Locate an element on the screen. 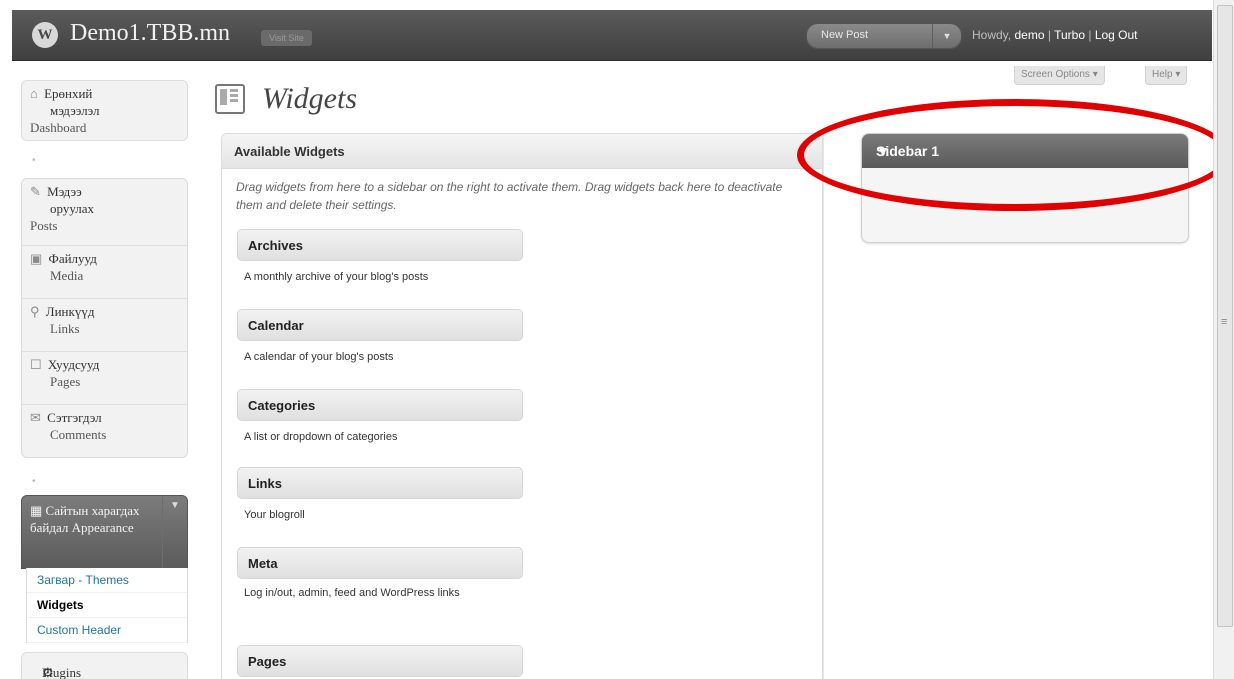 This screenshot has width=1234, height=679. widget-name: Archives is located at coordinates (275, 245).